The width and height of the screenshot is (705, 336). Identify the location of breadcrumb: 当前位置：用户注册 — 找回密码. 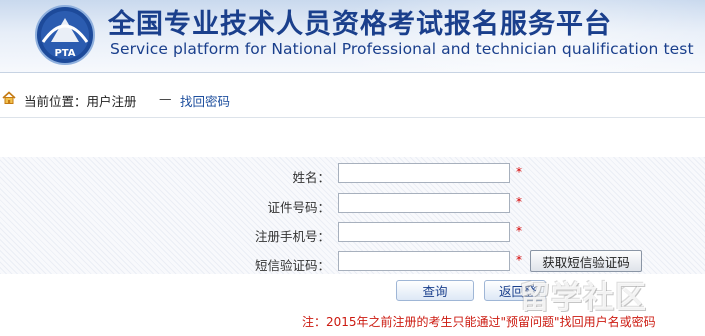
(352, 99).